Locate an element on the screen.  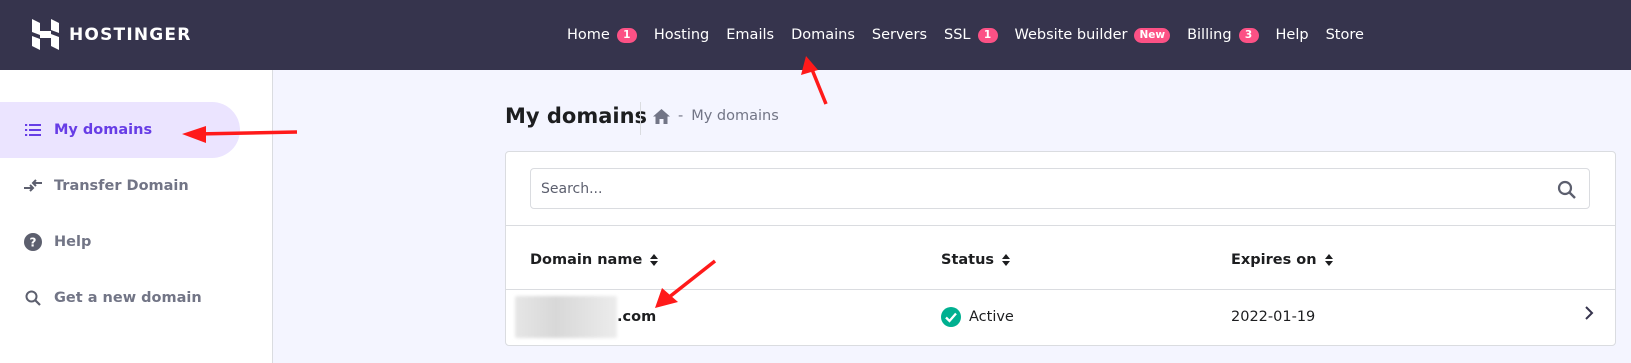
sidebar-item-label: Help is located at coordinates (73, 242).